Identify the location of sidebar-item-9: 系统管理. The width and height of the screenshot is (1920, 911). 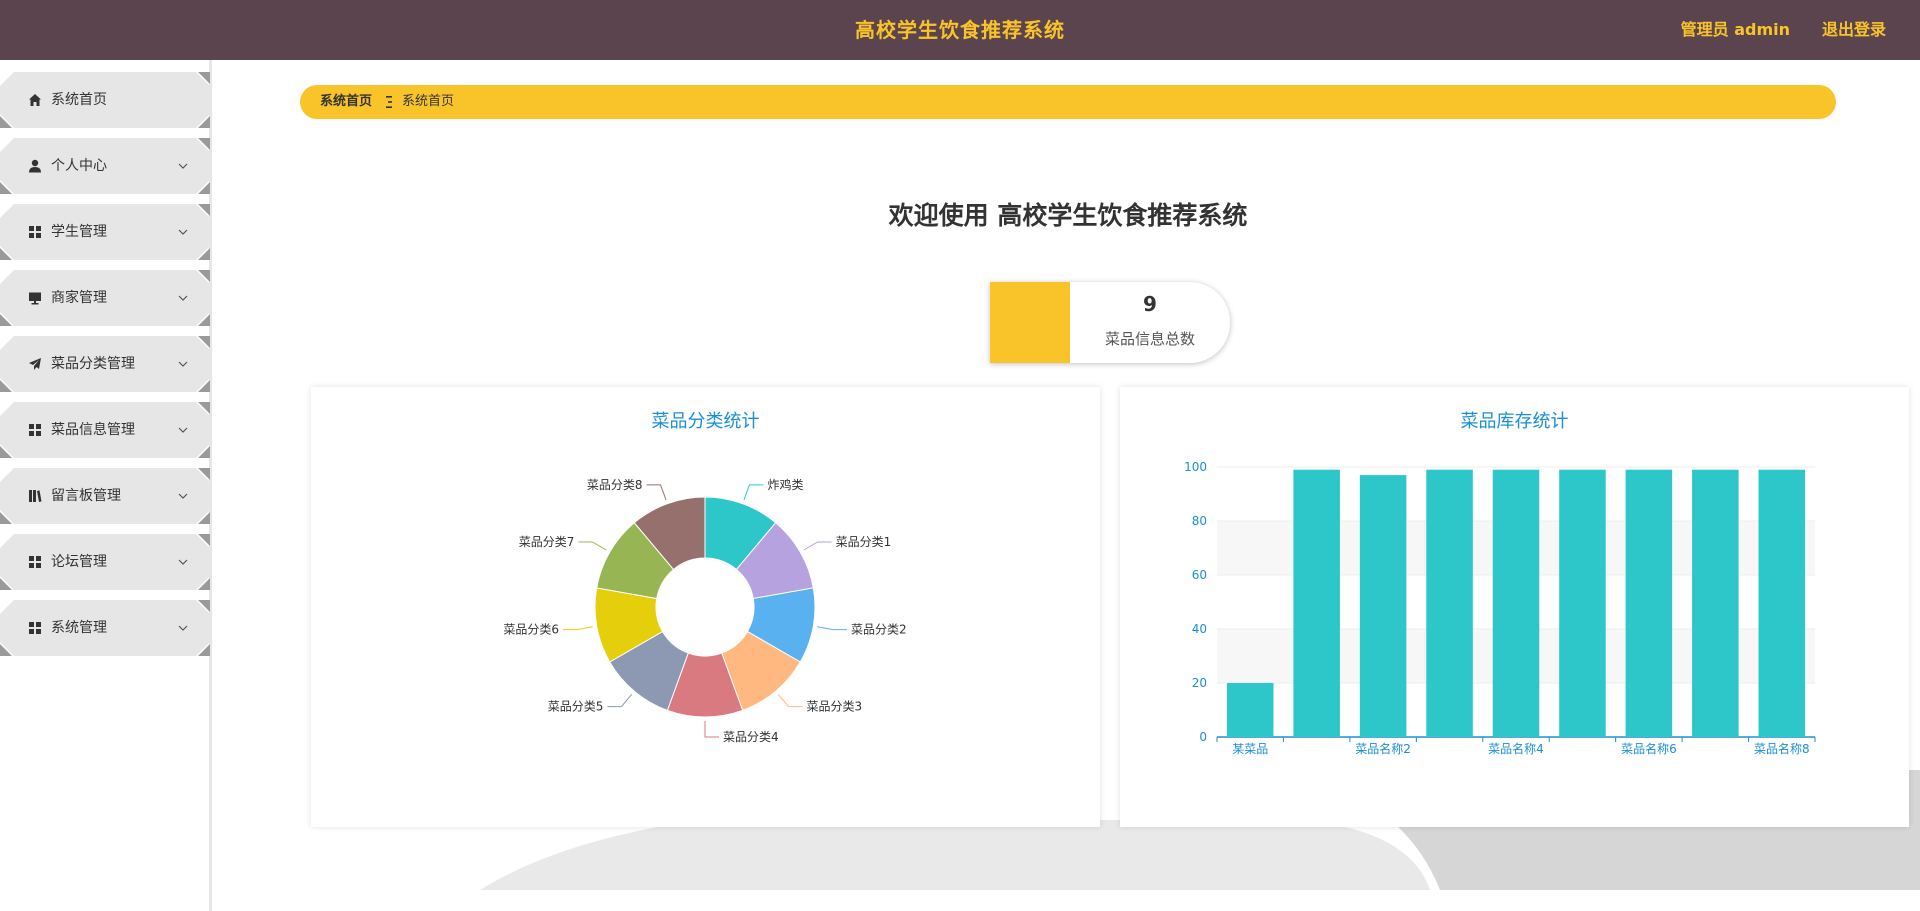
(105, 628).